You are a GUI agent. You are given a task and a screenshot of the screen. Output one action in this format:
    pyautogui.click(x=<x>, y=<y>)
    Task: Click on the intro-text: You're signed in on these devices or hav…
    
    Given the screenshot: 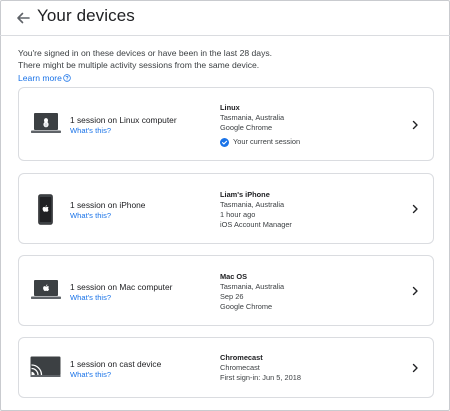 What is the action you would take?
    pyautogui.click(x=145, y=59)
    